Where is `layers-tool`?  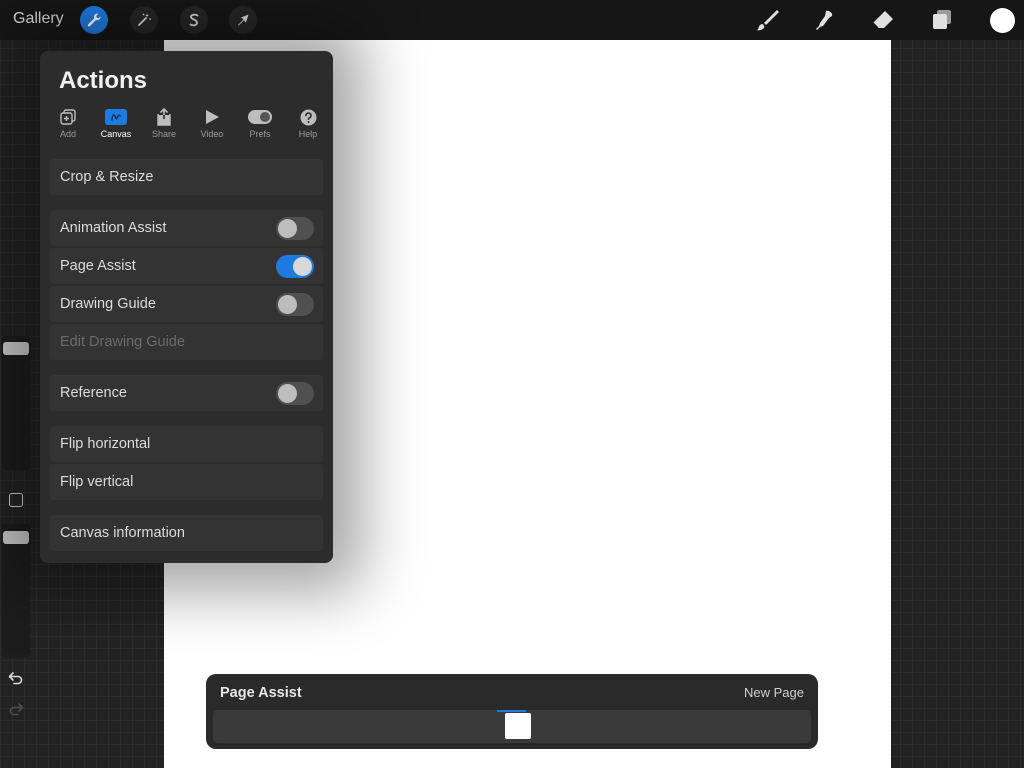
layers-tool is located at coordinates (942, 20).